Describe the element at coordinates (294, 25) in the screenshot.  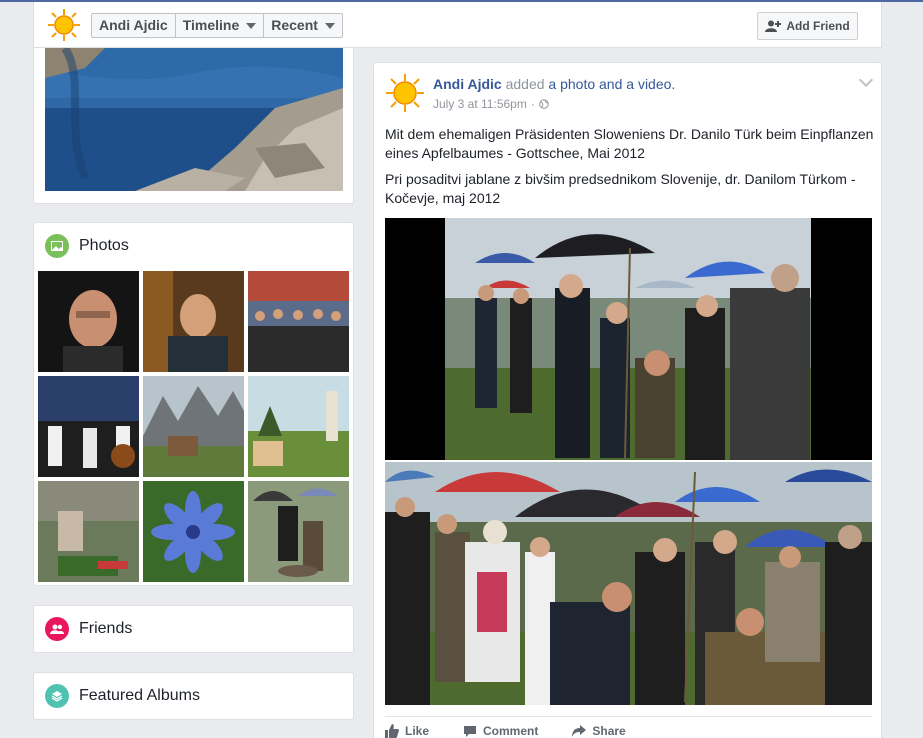
I see `nav-recent-label: Recent` at that location.